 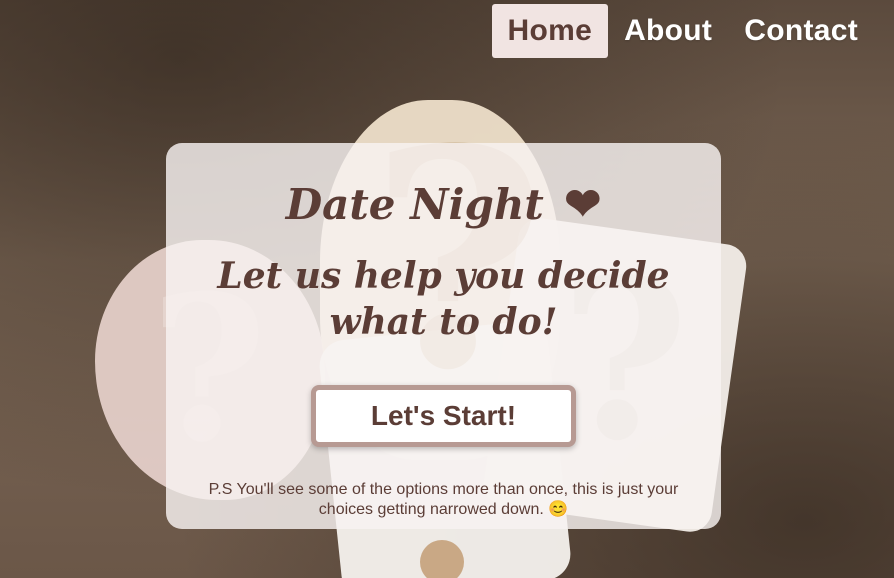 What do you see at coordinates (668, 31) in the screenshot?
I see `nav-about-link: About` at bounding box center [668, 31].